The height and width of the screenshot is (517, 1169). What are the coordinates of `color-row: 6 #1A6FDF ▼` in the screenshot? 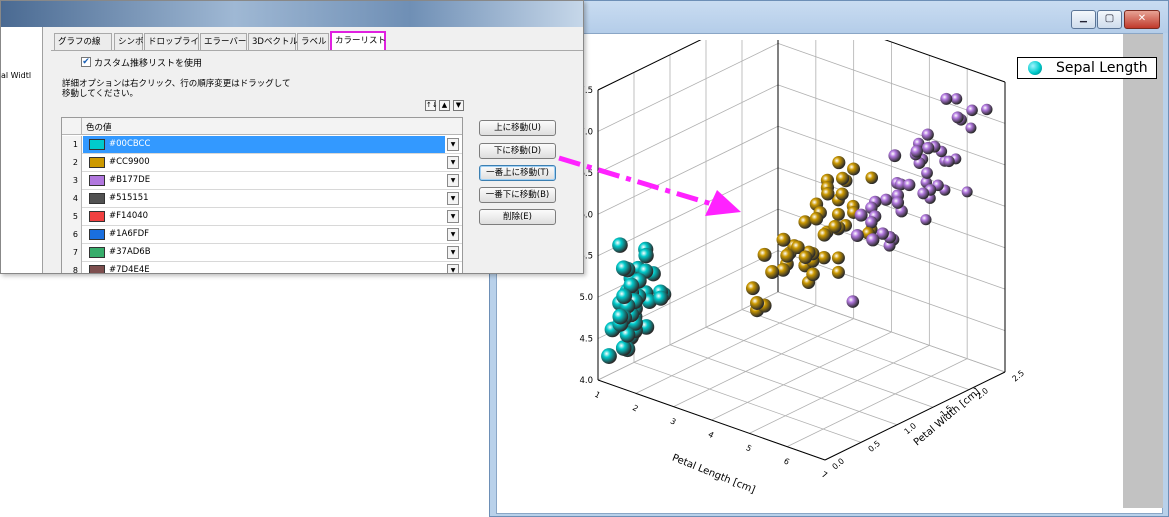 It's located at (262, 235).